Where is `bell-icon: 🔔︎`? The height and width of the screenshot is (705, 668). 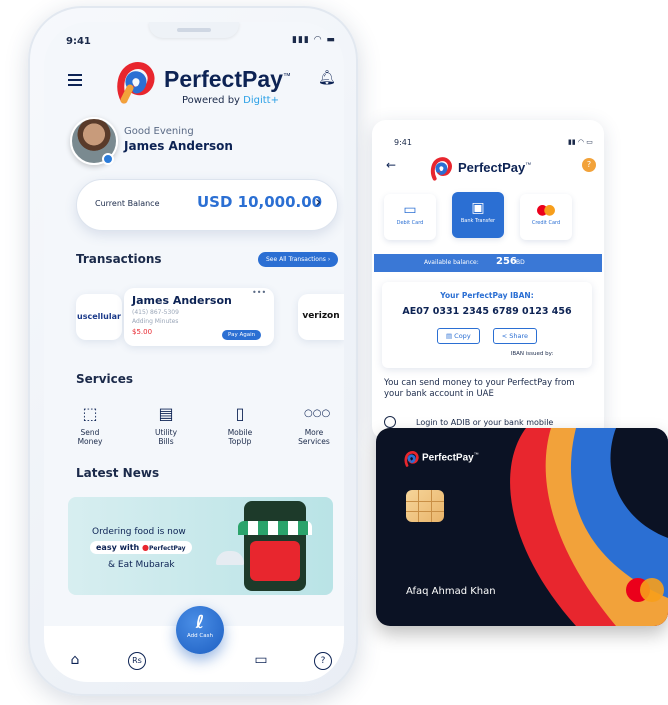
bell-icon: 🔔︎ is located at coordinates (327, 78).